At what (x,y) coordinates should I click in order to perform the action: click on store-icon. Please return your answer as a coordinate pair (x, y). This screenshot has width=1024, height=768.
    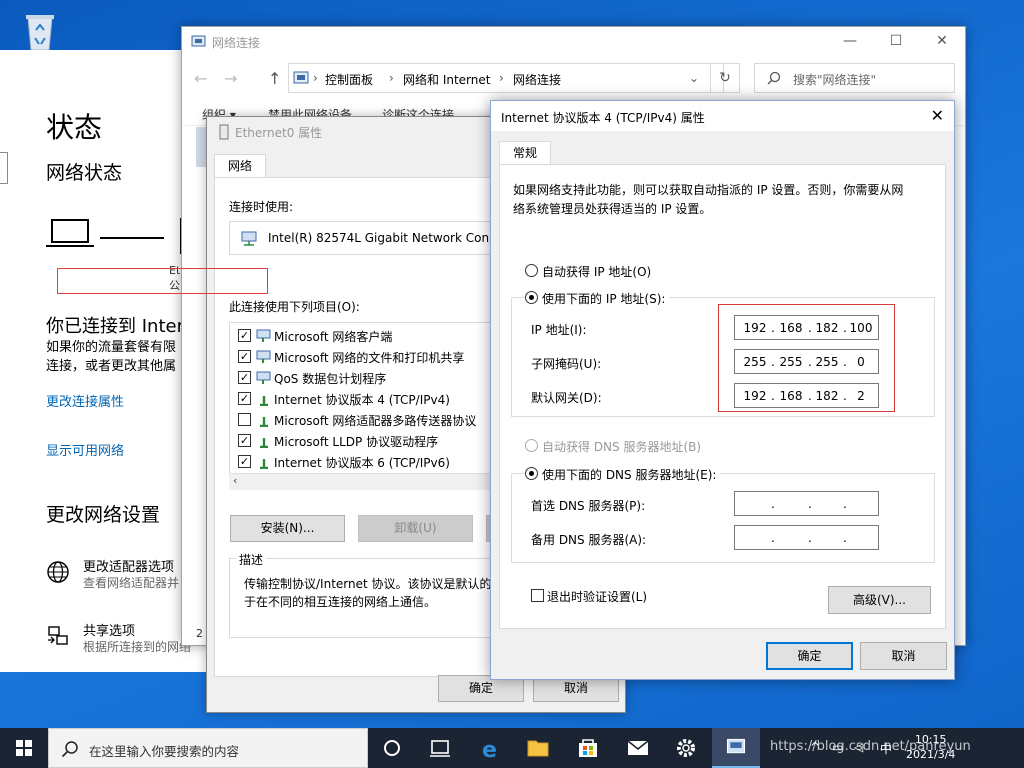
    Looking at the image, I should click on (588, 748).